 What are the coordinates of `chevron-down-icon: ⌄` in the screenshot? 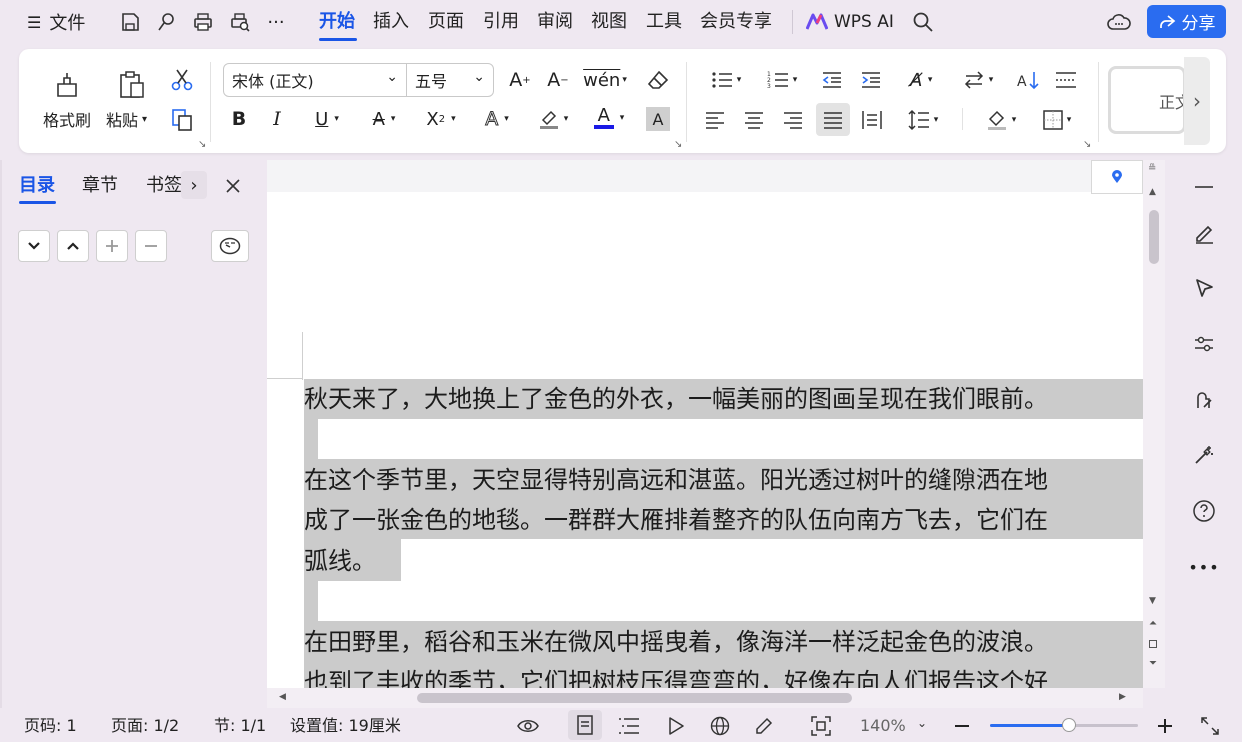 It's located at (922, 723).